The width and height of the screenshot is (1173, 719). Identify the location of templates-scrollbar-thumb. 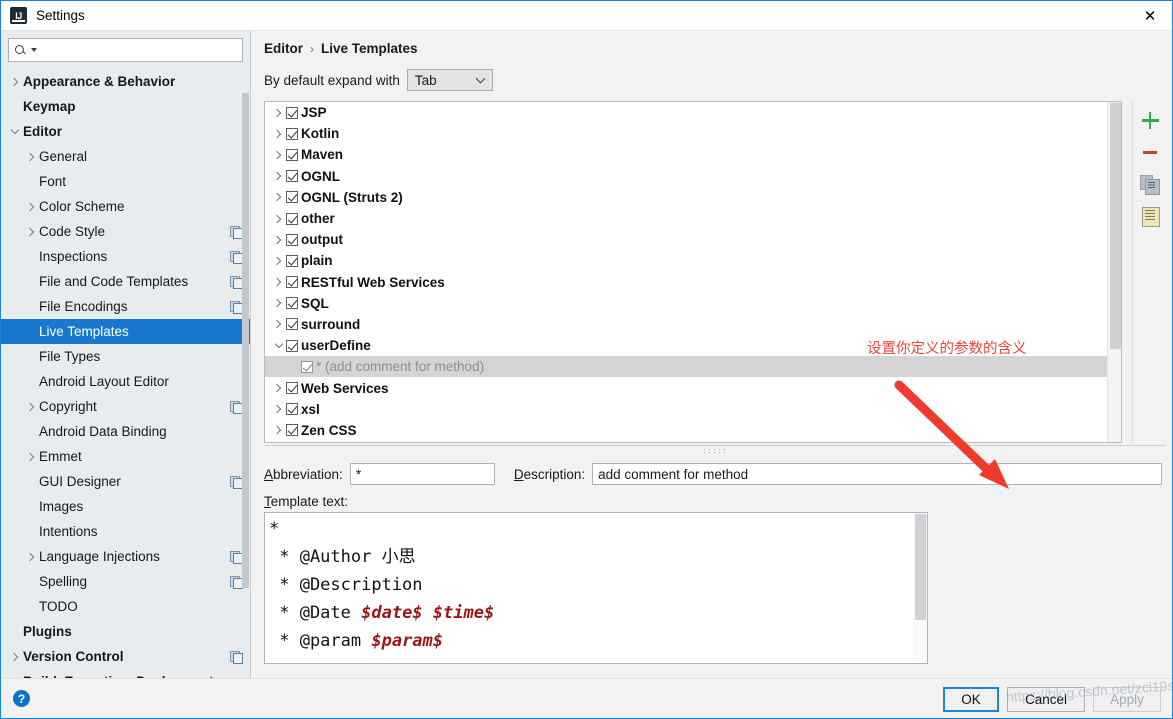
(1115, 226).